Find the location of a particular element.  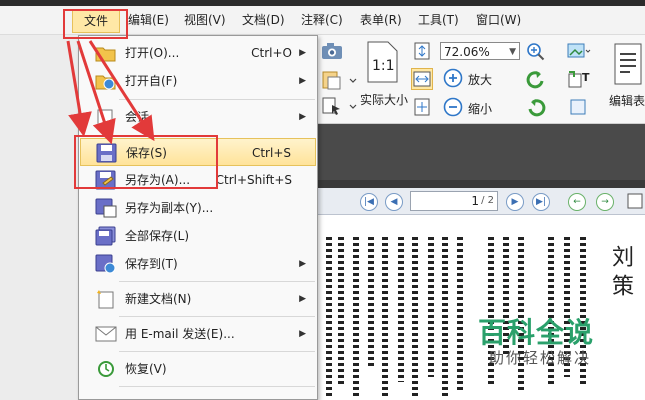

menu-item-label: 保存到(T) is located at coordinates (151, 264).